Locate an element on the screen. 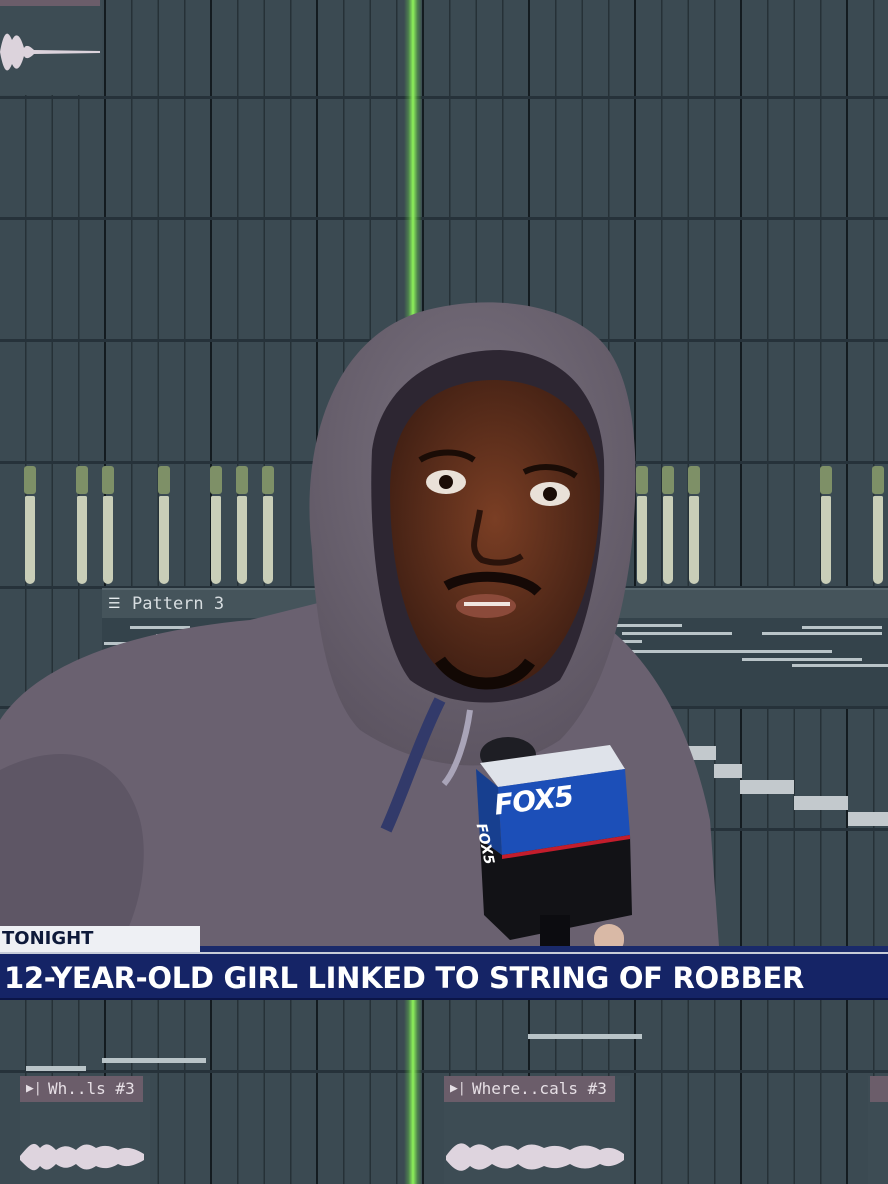 This screenshot has width=888, height=1184. audio-clip-header is located at coordinates (879, 1089).